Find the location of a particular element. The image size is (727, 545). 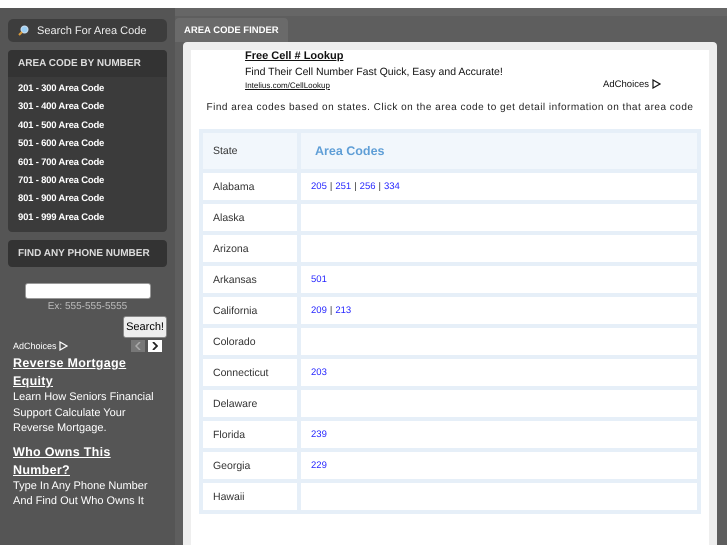

range-link: 401 - 500 Area Code is located at coordinates (87, 126).